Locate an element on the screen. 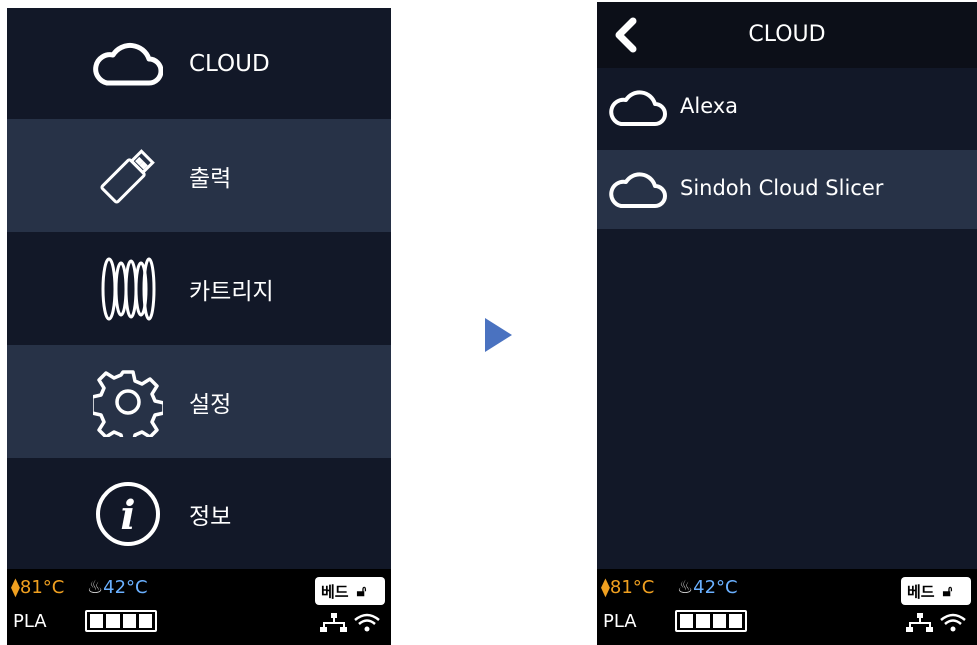 This screenshot has height=645, width=977. menu-item-print: 출력 is located at coordinates (199, 175).